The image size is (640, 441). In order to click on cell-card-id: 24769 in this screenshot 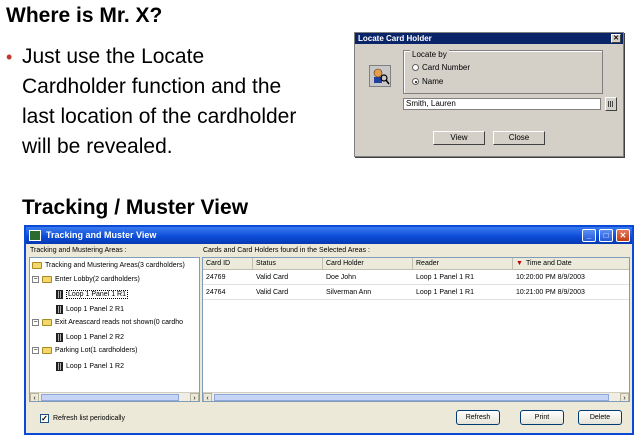, I will do `click(216, 277)`.